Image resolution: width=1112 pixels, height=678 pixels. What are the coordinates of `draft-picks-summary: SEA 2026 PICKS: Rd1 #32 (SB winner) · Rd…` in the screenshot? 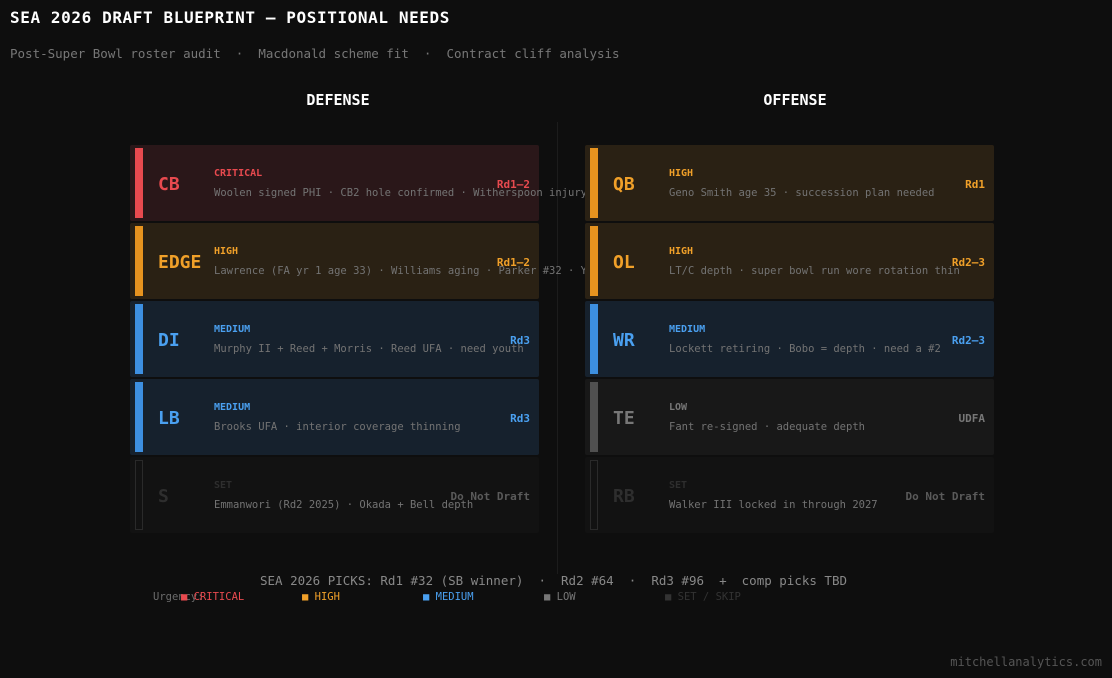 It's located at (553, 580).